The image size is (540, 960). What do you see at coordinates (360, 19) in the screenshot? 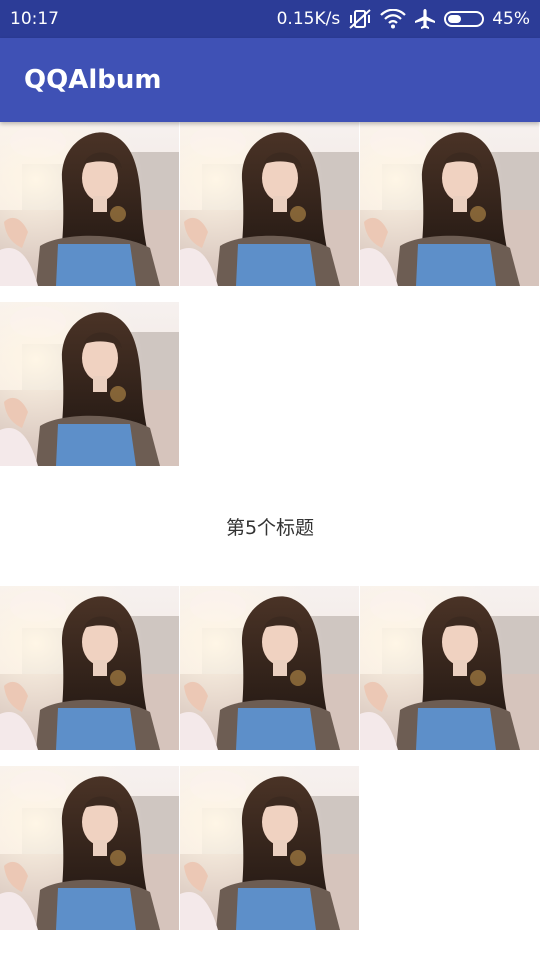
I see `vibrate-off-icon` at bounding box center [360, 19].